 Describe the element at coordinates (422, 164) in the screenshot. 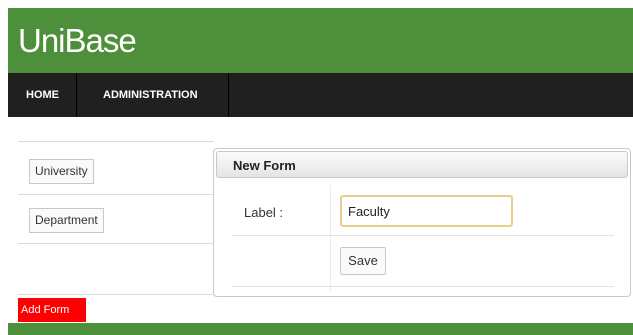

I see `dialog-title-bar: New Form` at that location.